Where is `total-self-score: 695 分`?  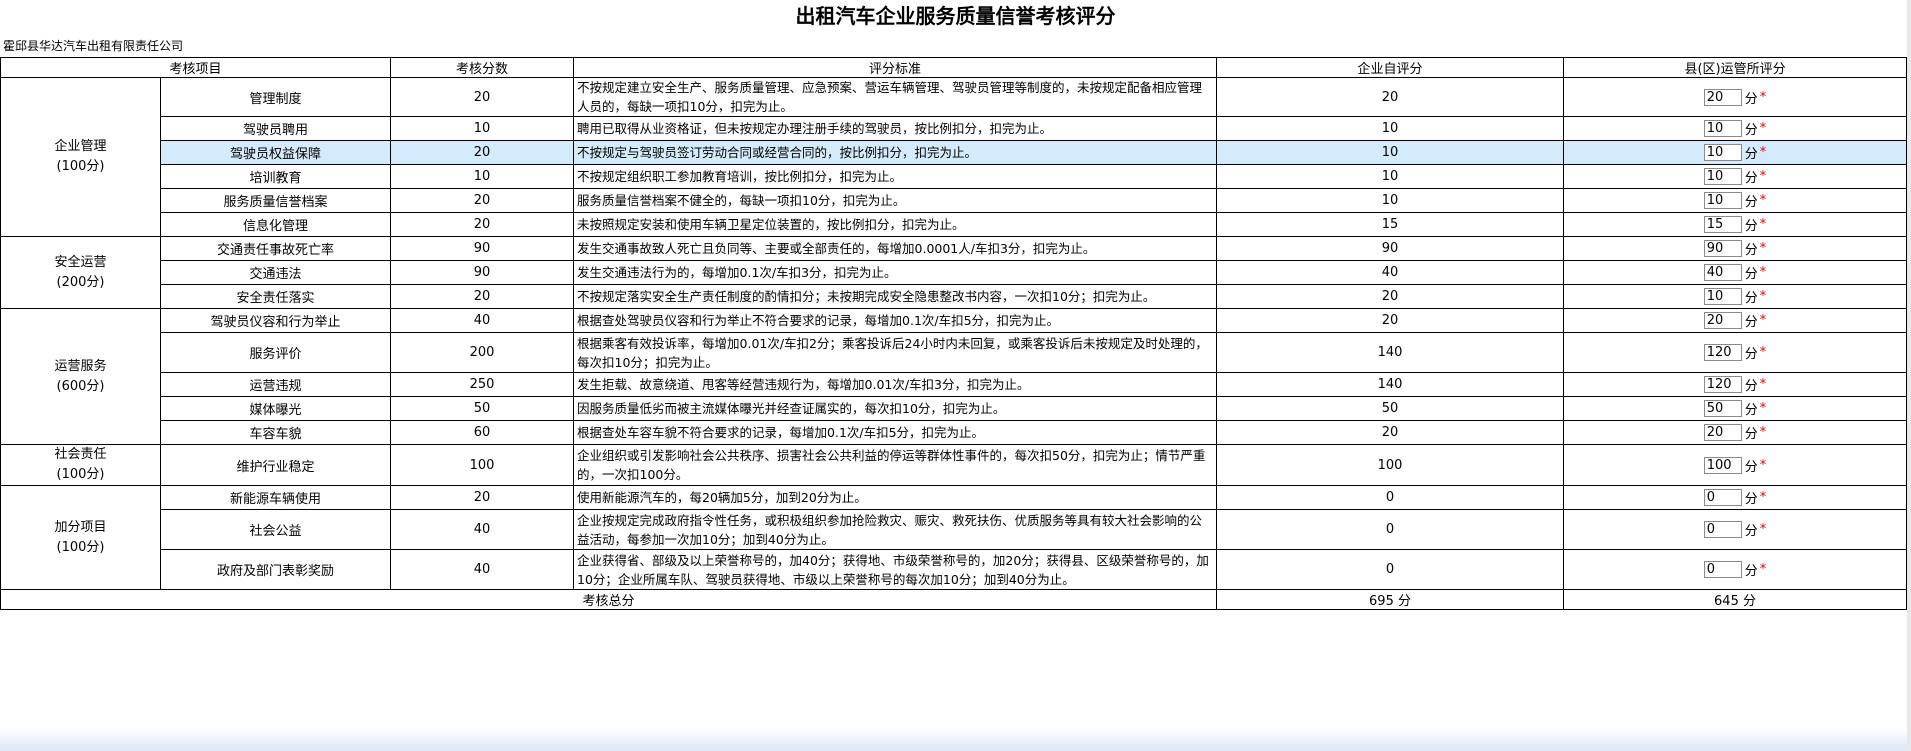
total-self-score: 695 分 is located at coordinates (1390, 599).